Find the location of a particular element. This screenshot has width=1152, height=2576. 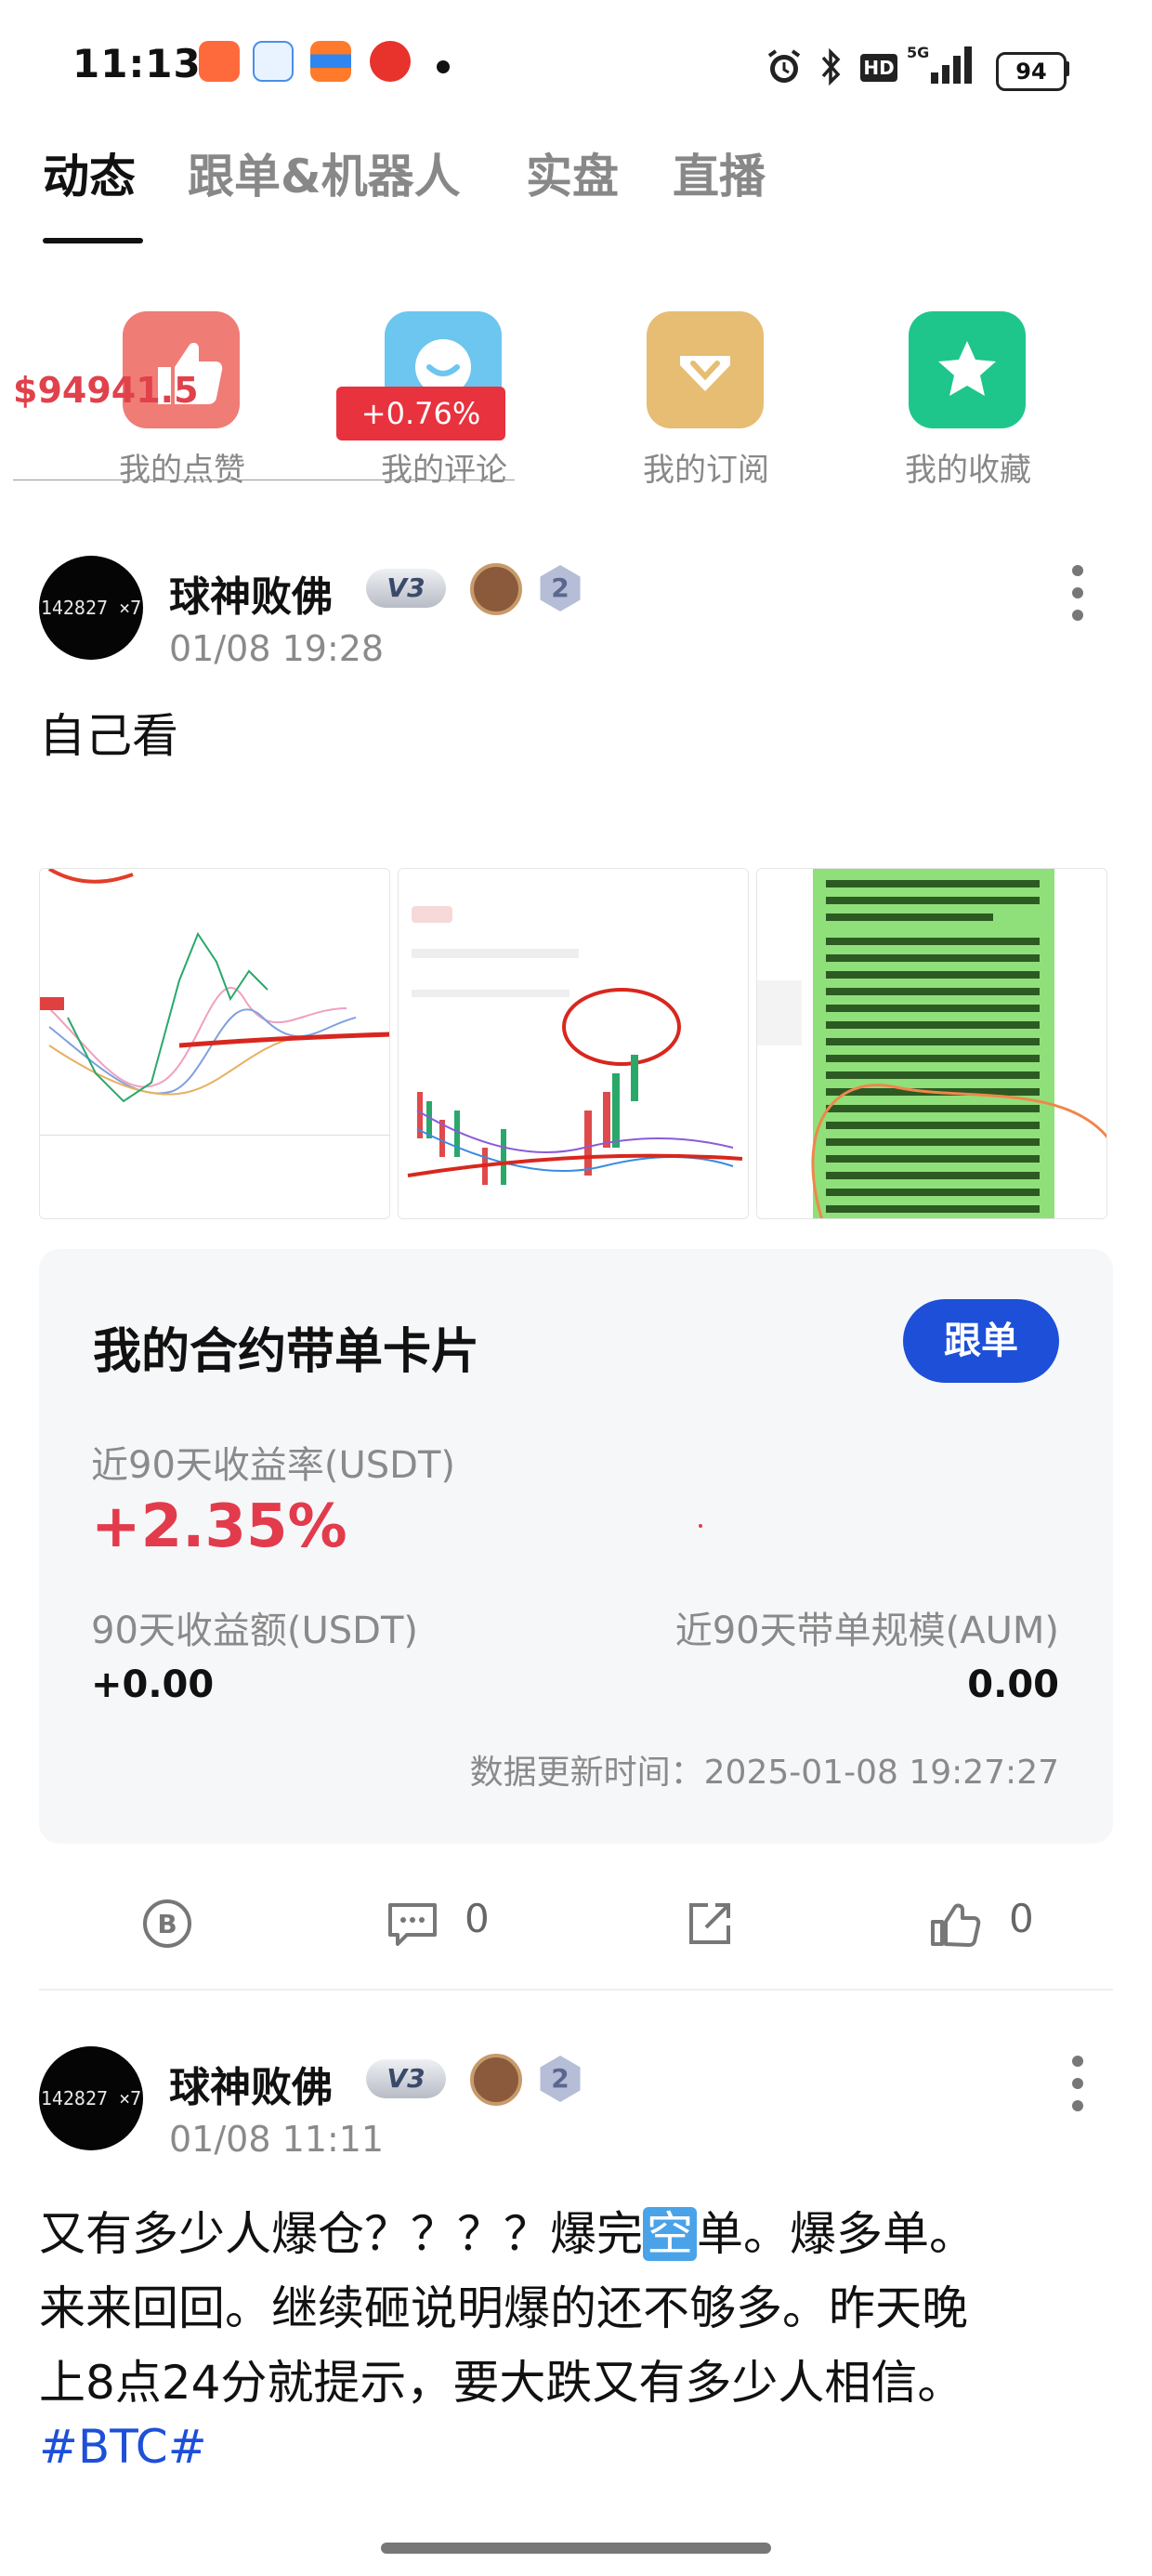

card-title: 我的合约带单卡片 is located at coordinates (286, 1352).